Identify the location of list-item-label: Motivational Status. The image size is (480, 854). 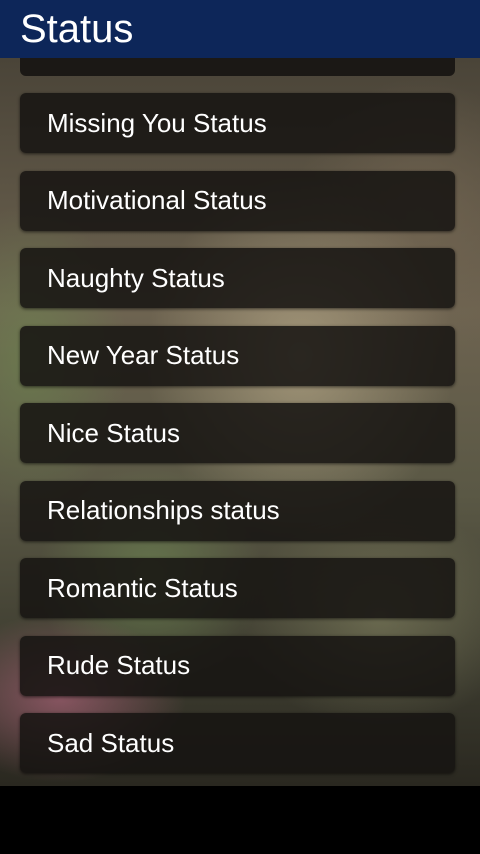
(157, 200).